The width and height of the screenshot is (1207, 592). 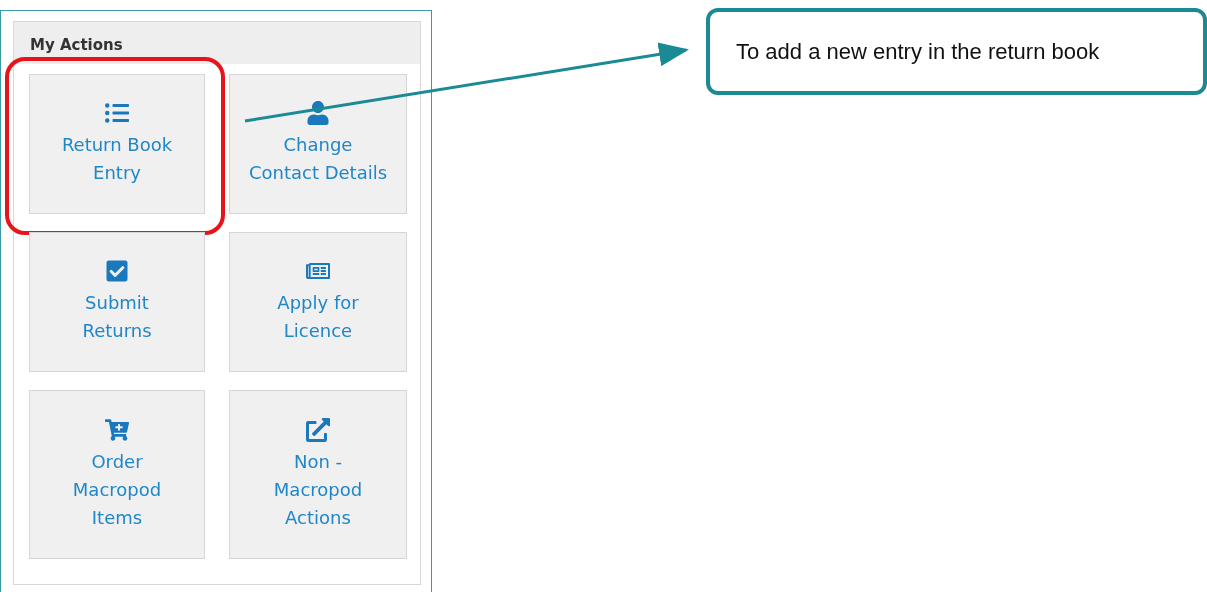 What do you see at coordinates (117, 144) in the screenshot?
I see `action-tile: Return Book Entry` at bounding box center [117, 144].